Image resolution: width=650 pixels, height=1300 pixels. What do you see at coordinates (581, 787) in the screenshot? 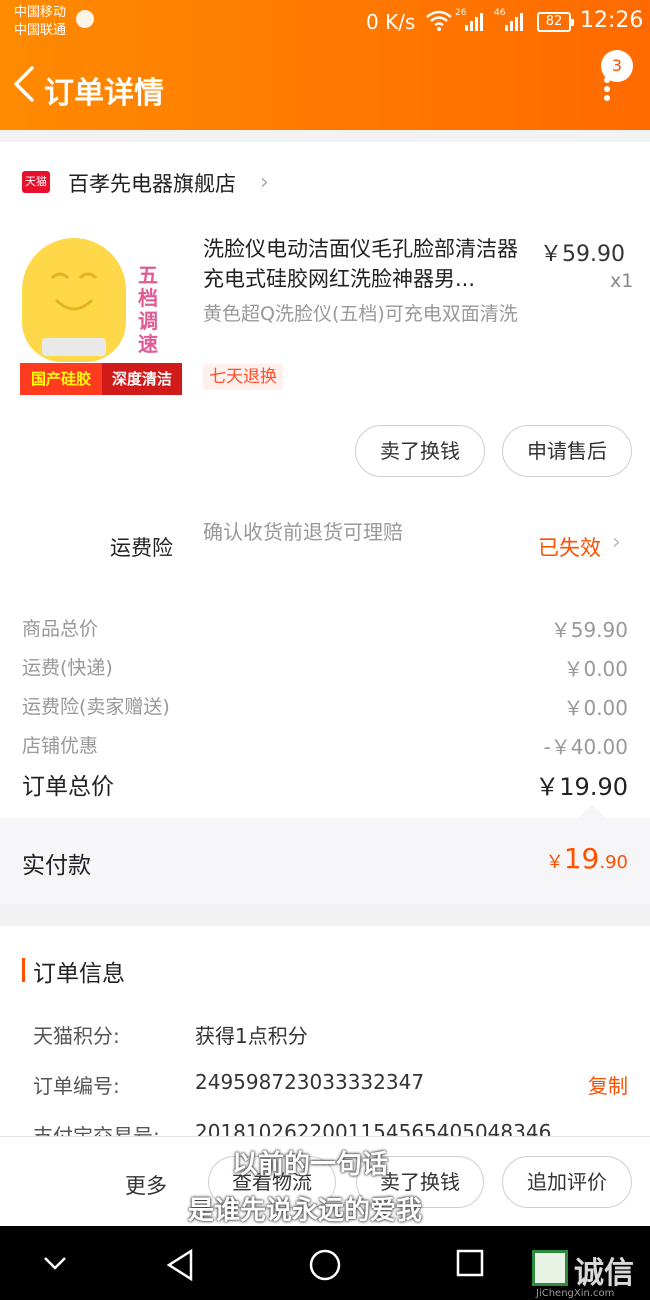
I see `order-total-value: ￥19.90` at bounding box center [581, 787].